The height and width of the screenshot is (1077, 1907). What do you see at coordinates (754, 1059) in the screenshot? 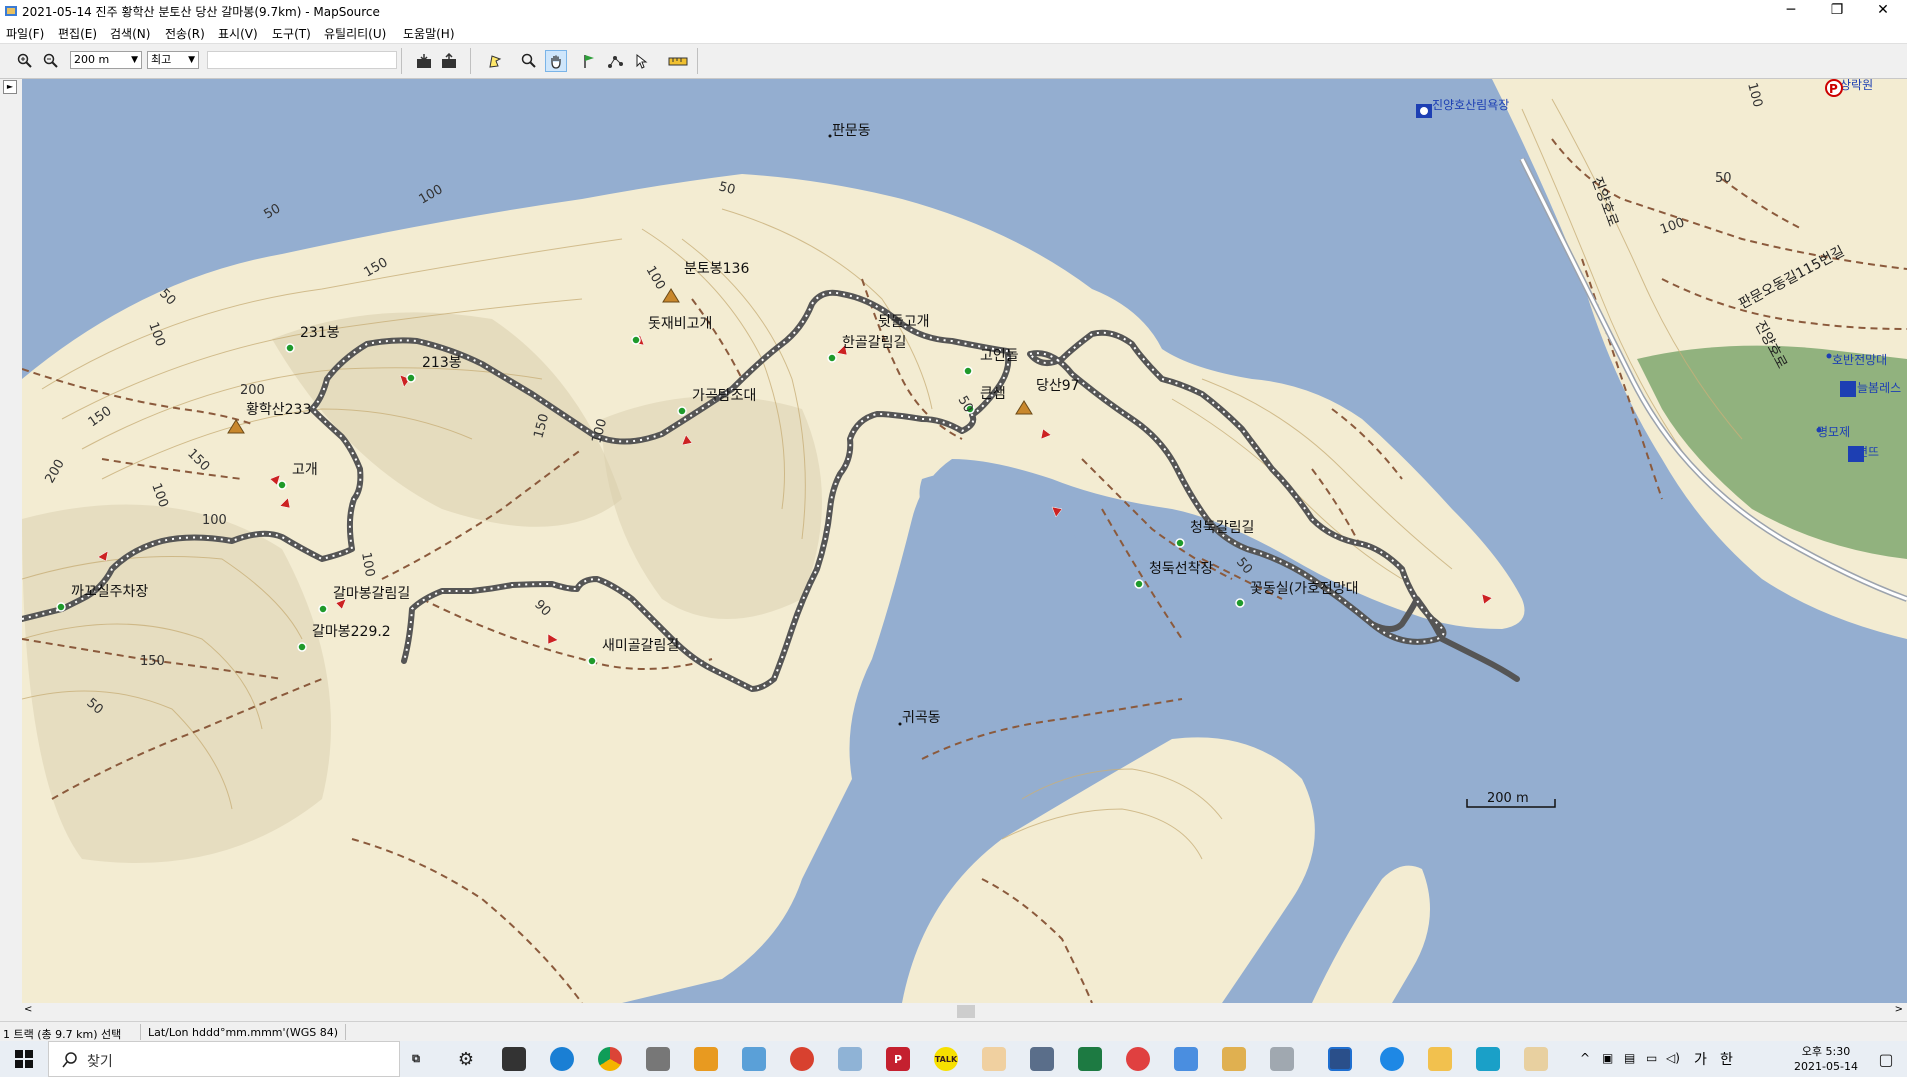
I see `image-viewer-icon` at bounding box center [754, 1059].